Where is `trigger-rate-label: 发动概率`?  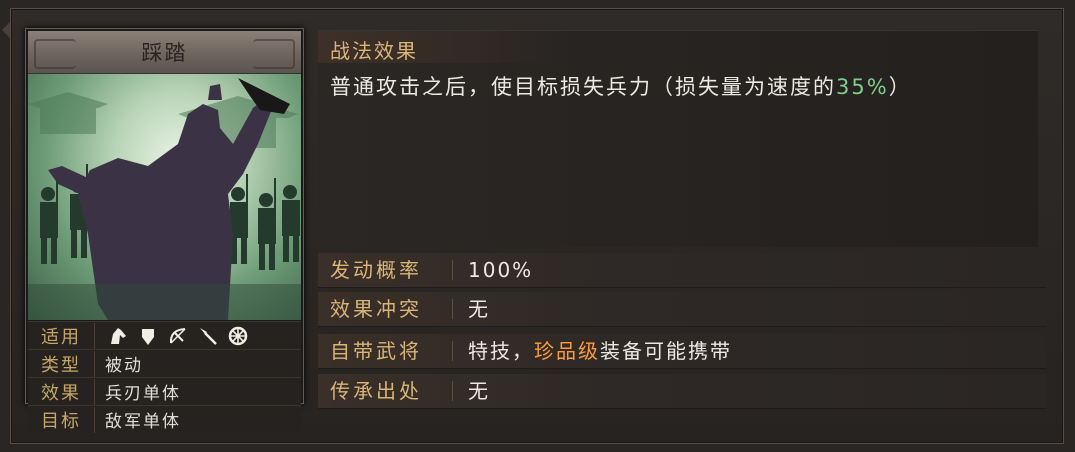 trigger-rate-label: 发动概率 is located at coordinates (376, 270).